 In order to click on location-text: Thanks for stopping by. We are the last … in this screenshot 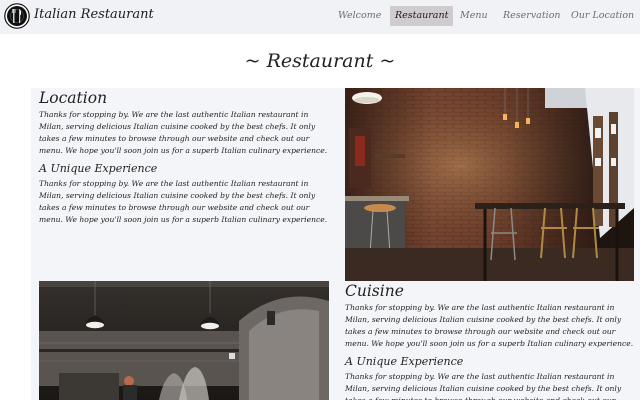, I will do `click(183, 132)`.